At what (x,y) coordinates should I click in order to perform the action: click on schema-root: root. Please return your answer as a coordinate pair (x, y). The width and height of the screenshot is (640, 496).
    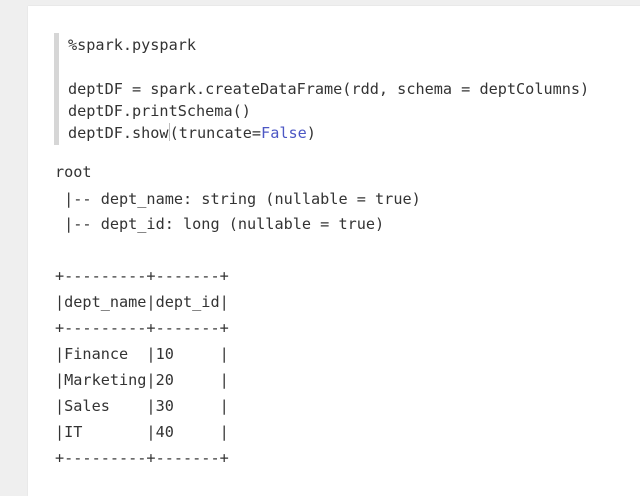
    Looking at the image, I should click on (73, 172).